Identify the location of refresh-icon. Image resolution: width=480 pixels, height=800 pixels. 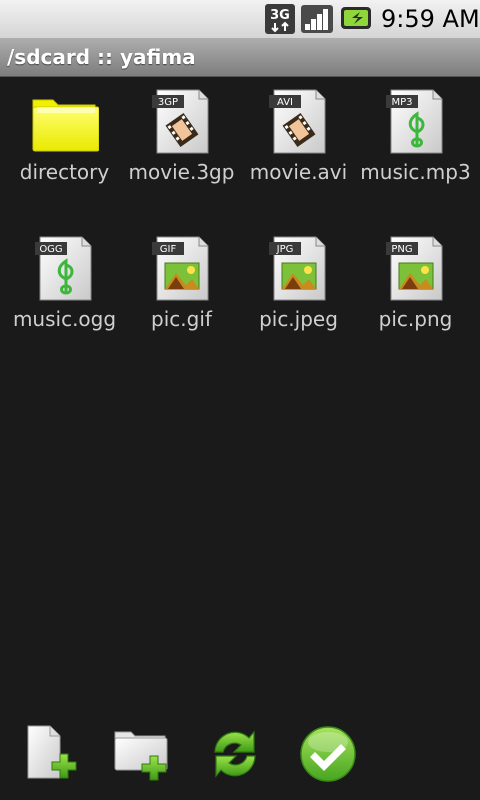
(235, 754).